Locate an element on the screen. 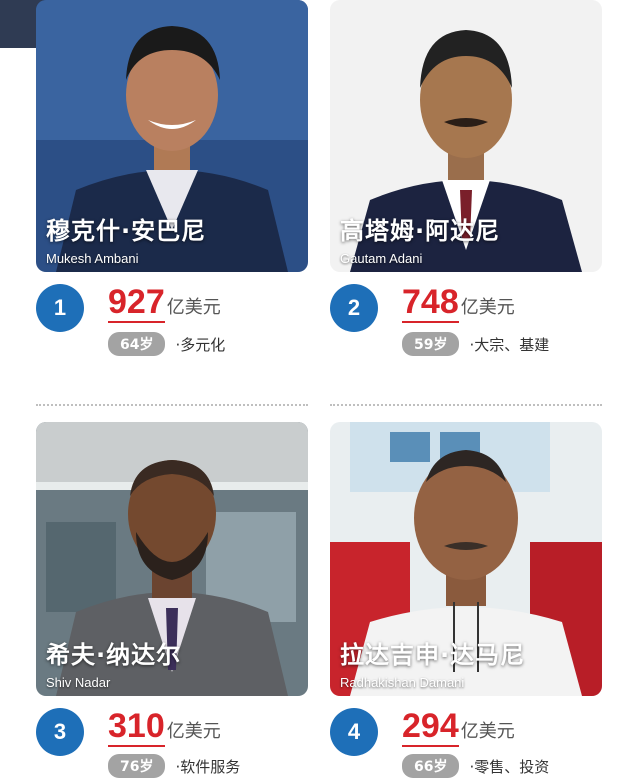 Image resolution: width=640 pixels, height=778 pixels. net-worth: 310 亿美元 is located at coordinates (164, 727).